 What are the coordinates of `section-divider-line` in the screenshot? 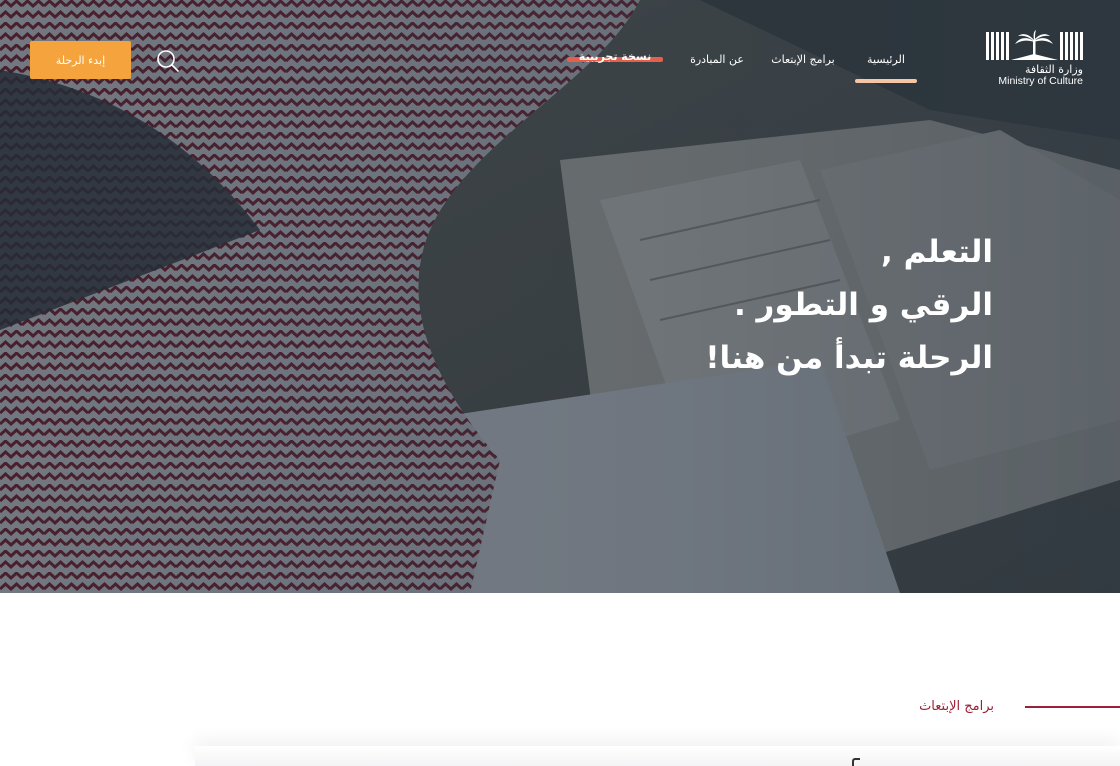 It's located at (1072, 707).